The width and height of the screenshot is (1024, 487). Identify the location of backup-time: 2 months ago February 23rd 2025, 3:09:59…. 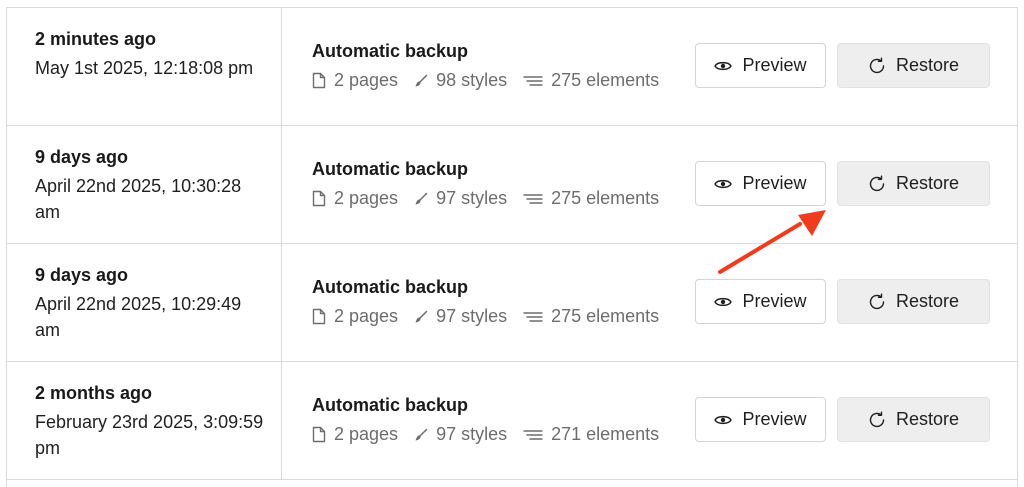
(150, 421).